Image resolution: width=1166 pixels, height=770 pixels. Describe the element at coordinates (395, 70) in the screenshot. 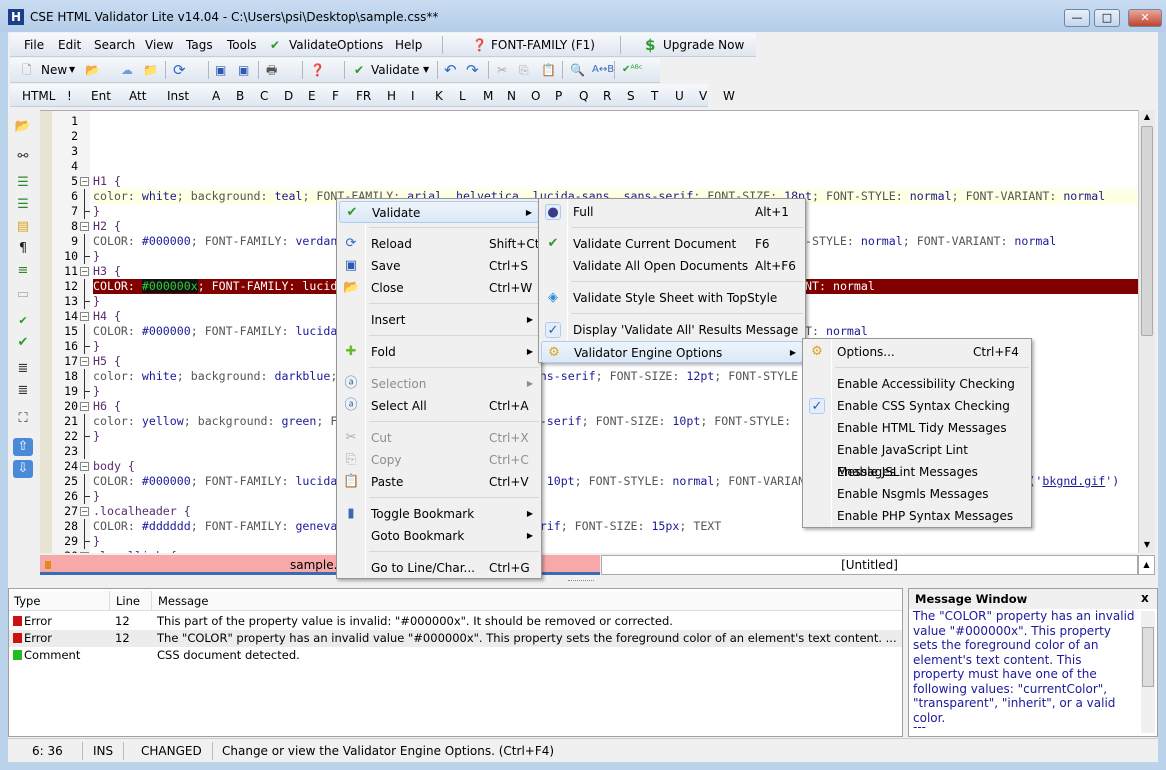

I see `validate-button: Validate` at that location.